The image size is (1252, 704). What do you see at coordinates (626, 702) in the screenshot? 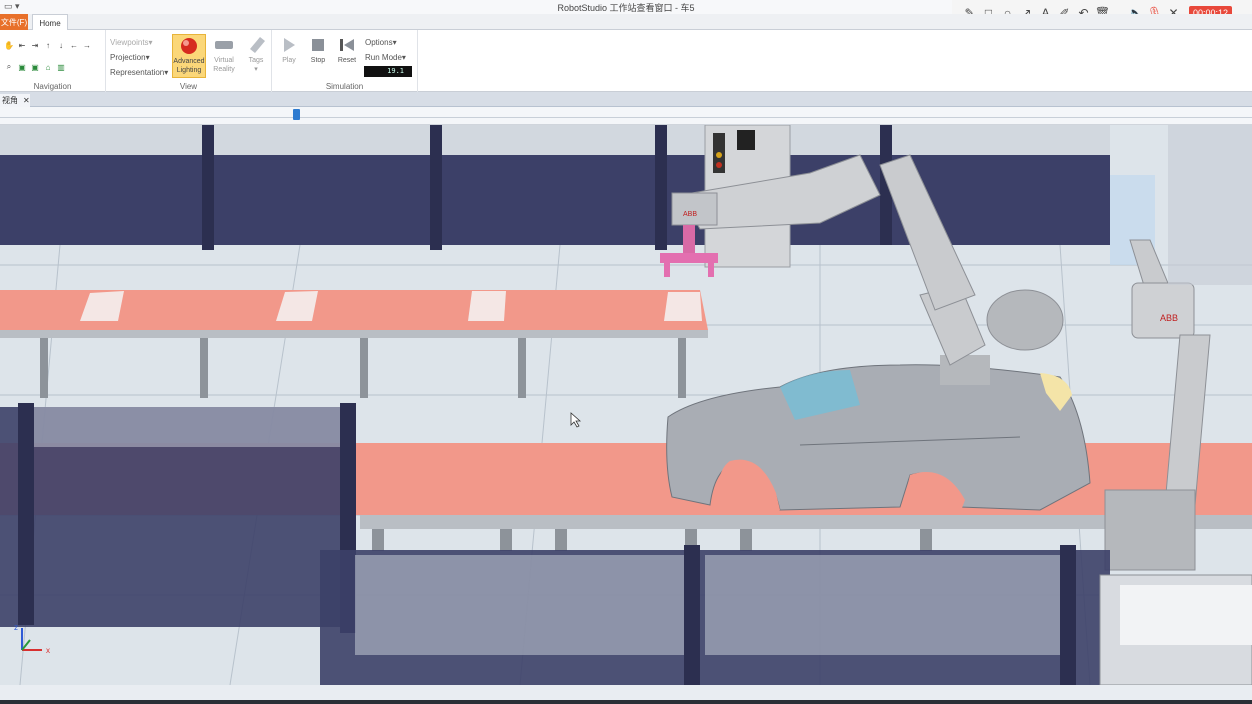
I see `taskbar-strip` at bounding box center [626, 702].